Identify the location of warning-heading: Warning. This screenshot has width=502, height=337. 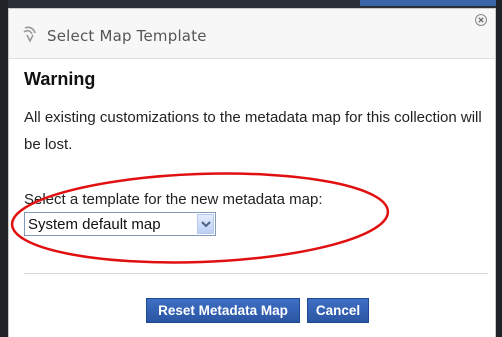
(60, 79).